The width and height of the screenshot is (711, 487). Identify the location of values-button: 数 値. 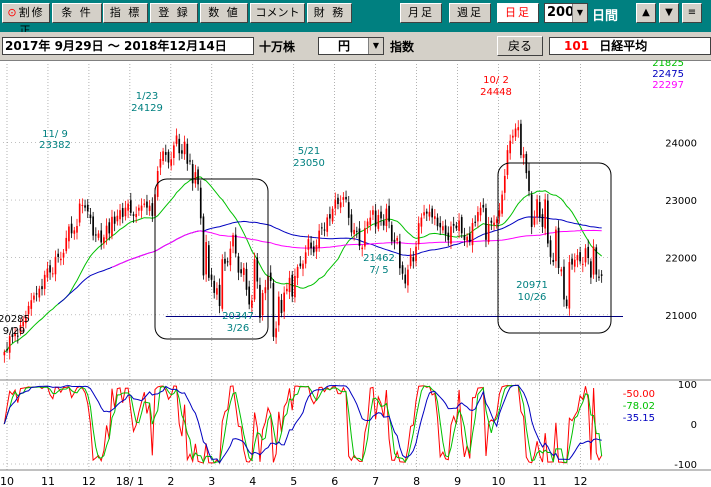
(224, 13).